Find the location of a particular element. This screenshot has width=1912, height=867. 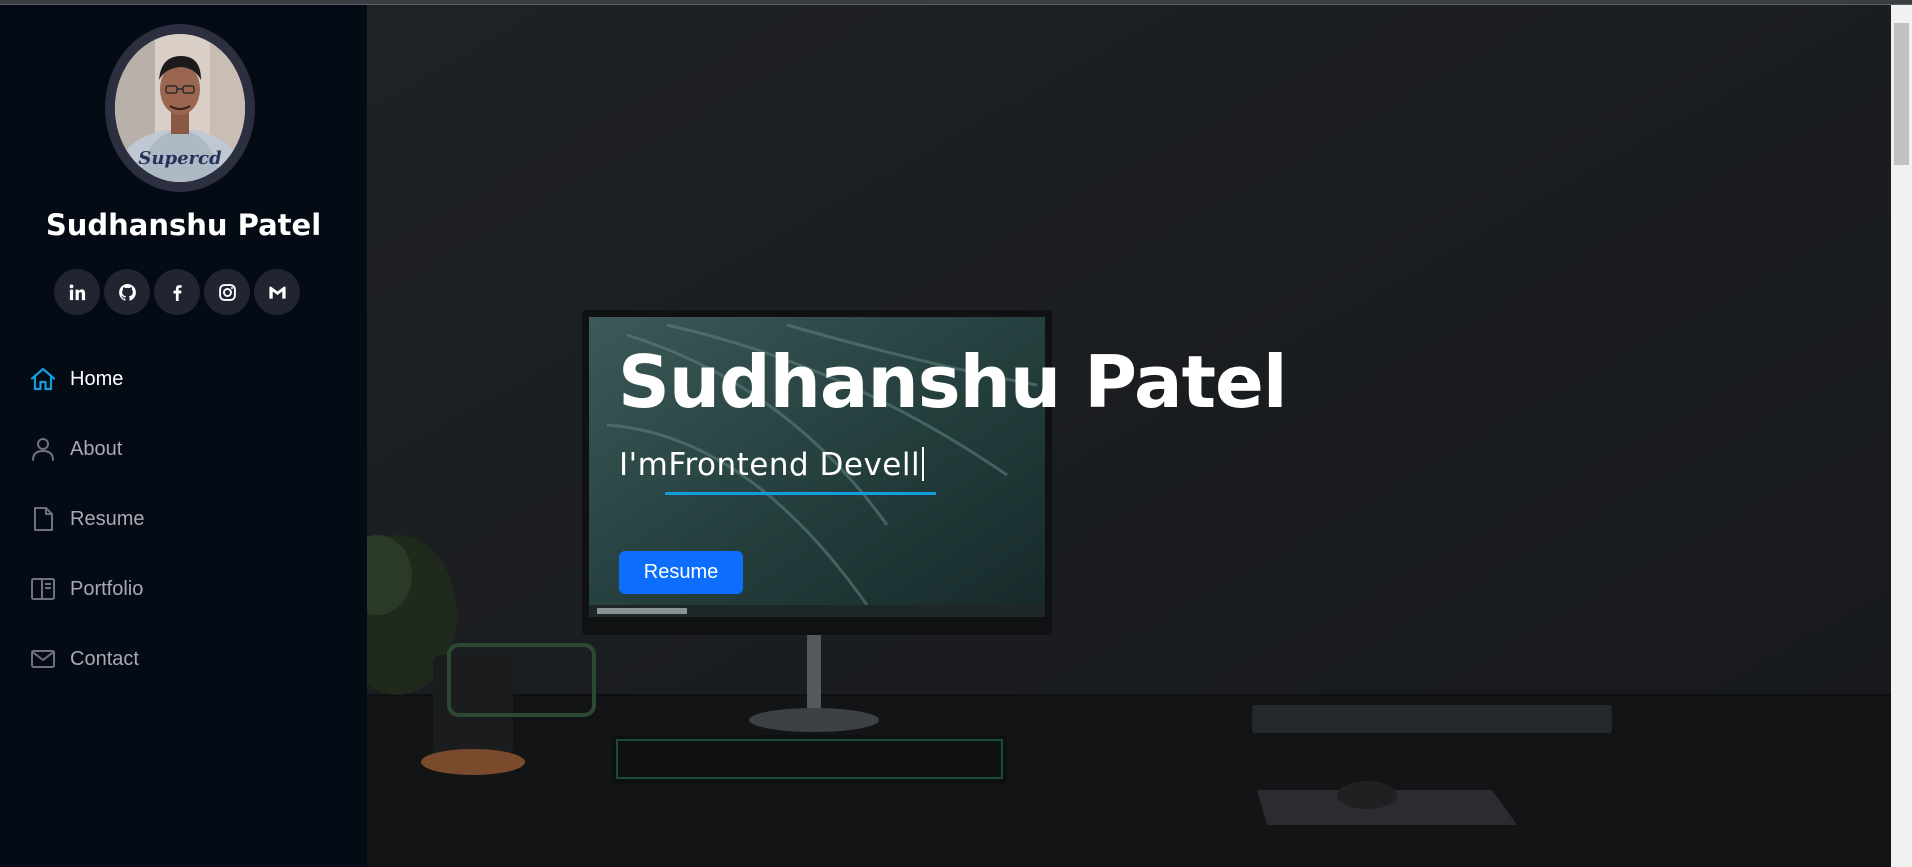

gmail-link is located at coordinates (277, 292).